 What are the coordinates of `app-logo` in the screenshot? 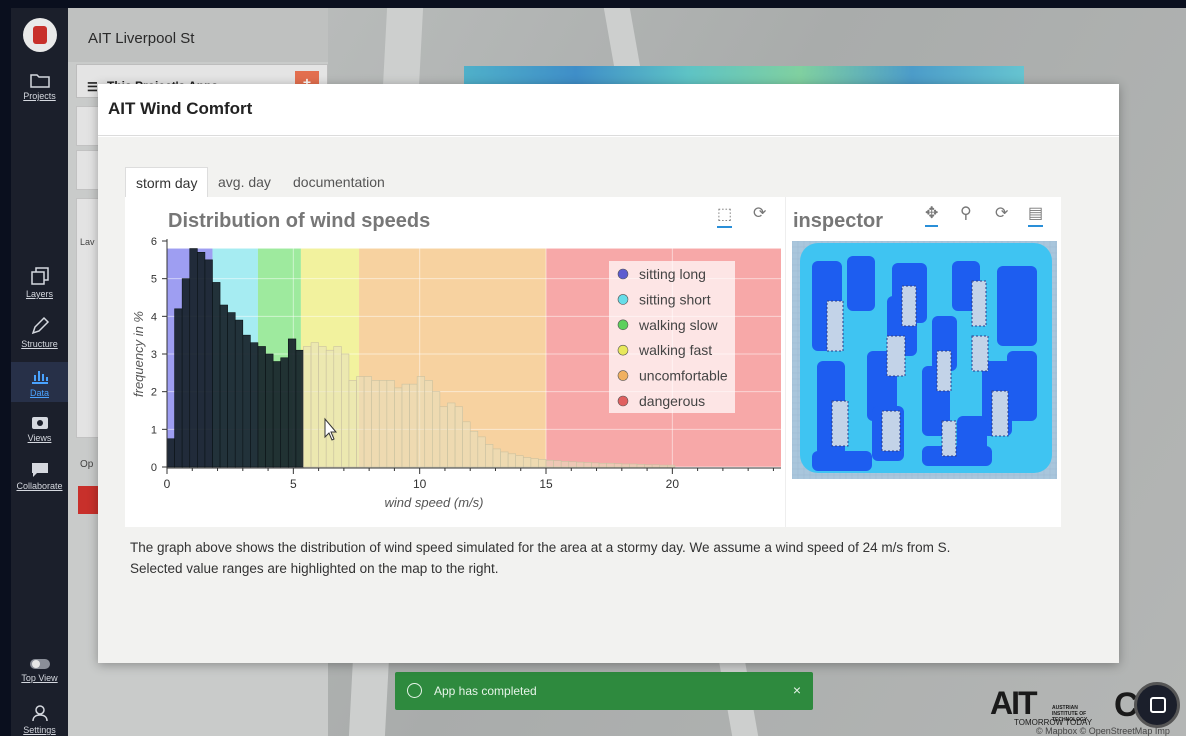 It's located at (40, 35).